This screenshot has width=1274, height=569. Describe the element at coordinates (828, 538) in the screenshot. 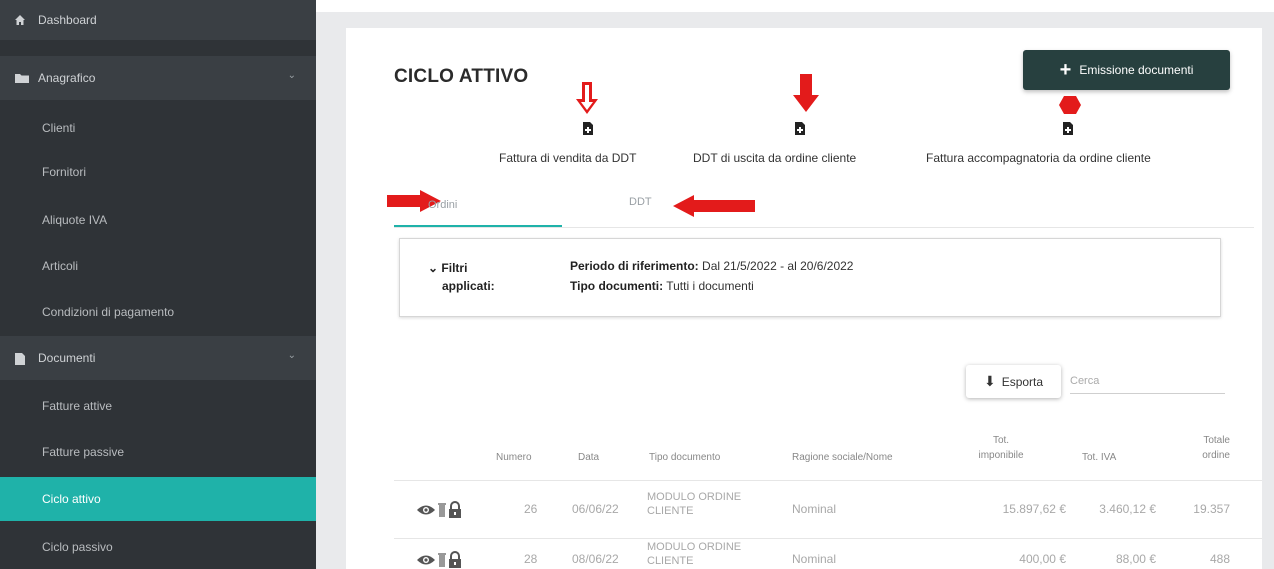

I see `row-divider` at that location.